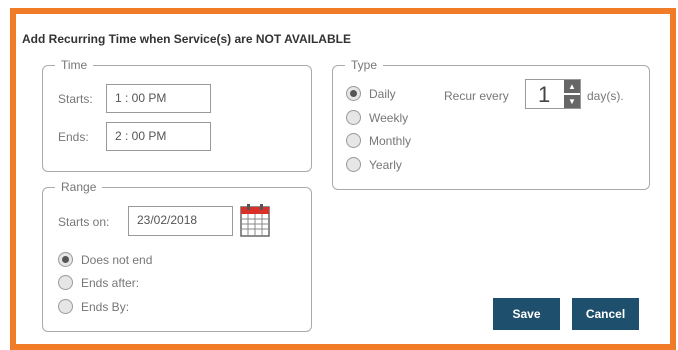 The height and width of the screenshot is (350, 678). I want to click on type-option-label: Monthly, so click(390, 140).